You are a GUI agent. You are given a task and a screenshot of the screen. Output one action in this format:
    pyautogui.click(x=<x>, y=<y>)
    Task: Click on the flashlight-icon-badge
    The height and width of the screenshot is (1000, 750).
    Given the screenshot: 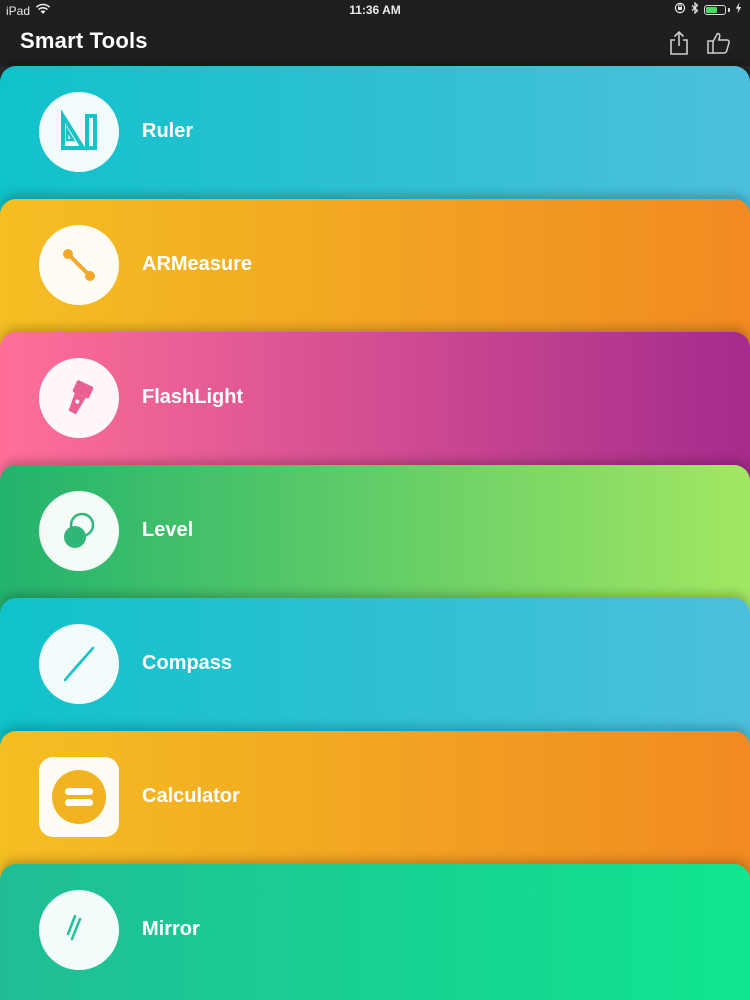 What is the action you would take?
    pyautogui.click(x=79, y=398)
    